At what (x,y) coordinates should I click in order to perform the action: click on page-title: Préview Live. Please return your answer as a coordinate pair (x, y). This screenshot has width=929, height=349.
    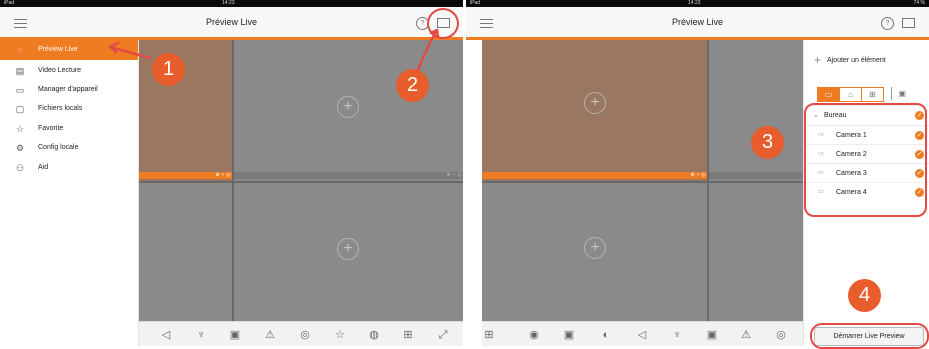
    Looking at the image, I should click on (697, 22).